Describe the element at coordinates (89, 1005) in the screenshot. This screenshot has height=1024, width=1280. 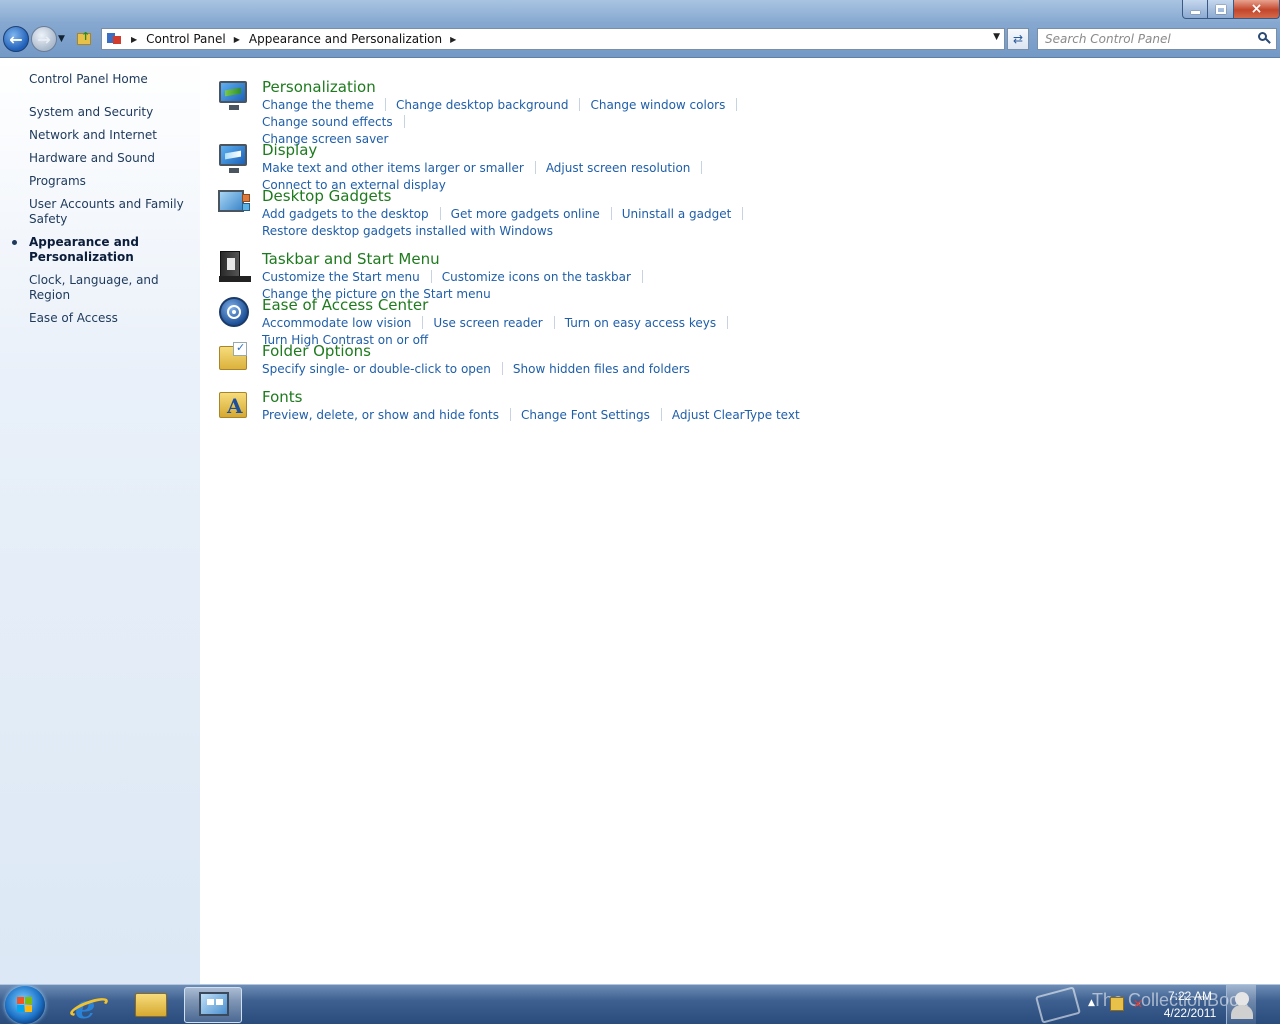
I see `taskbar-internet-explorer: e` at that location.